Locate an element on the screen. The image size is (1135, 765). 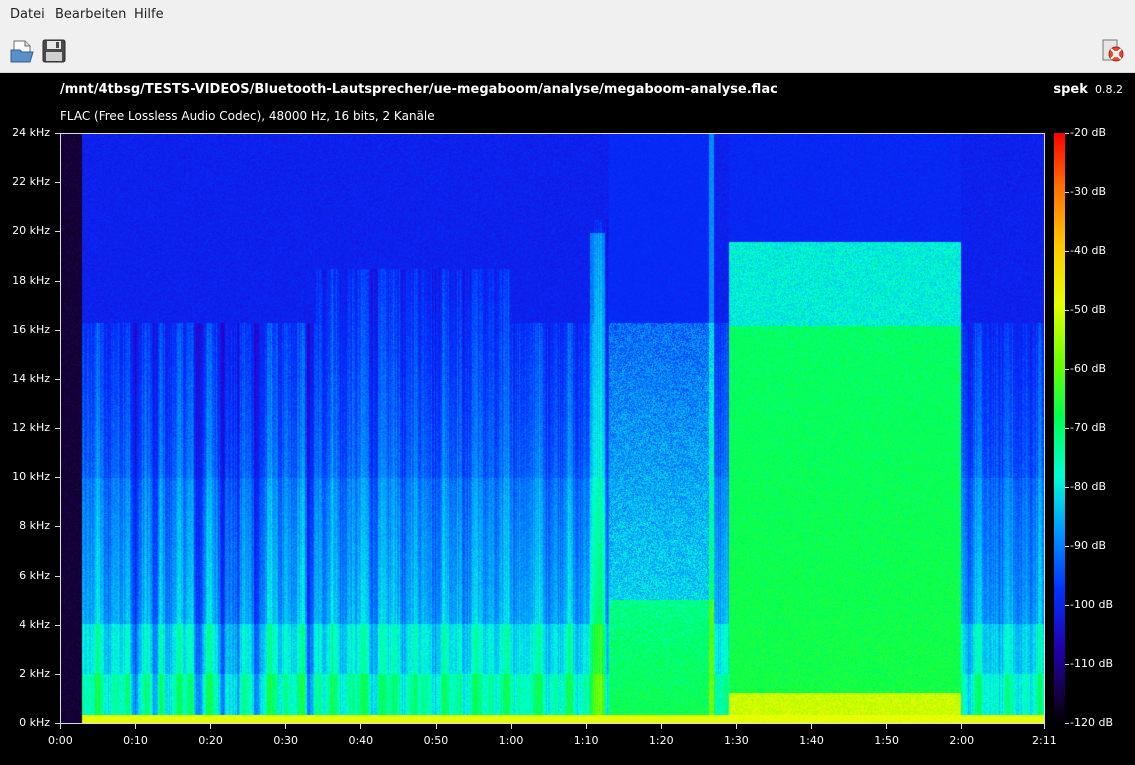
db-tick-label: -100 dB is located at coordinates (1091, 604).